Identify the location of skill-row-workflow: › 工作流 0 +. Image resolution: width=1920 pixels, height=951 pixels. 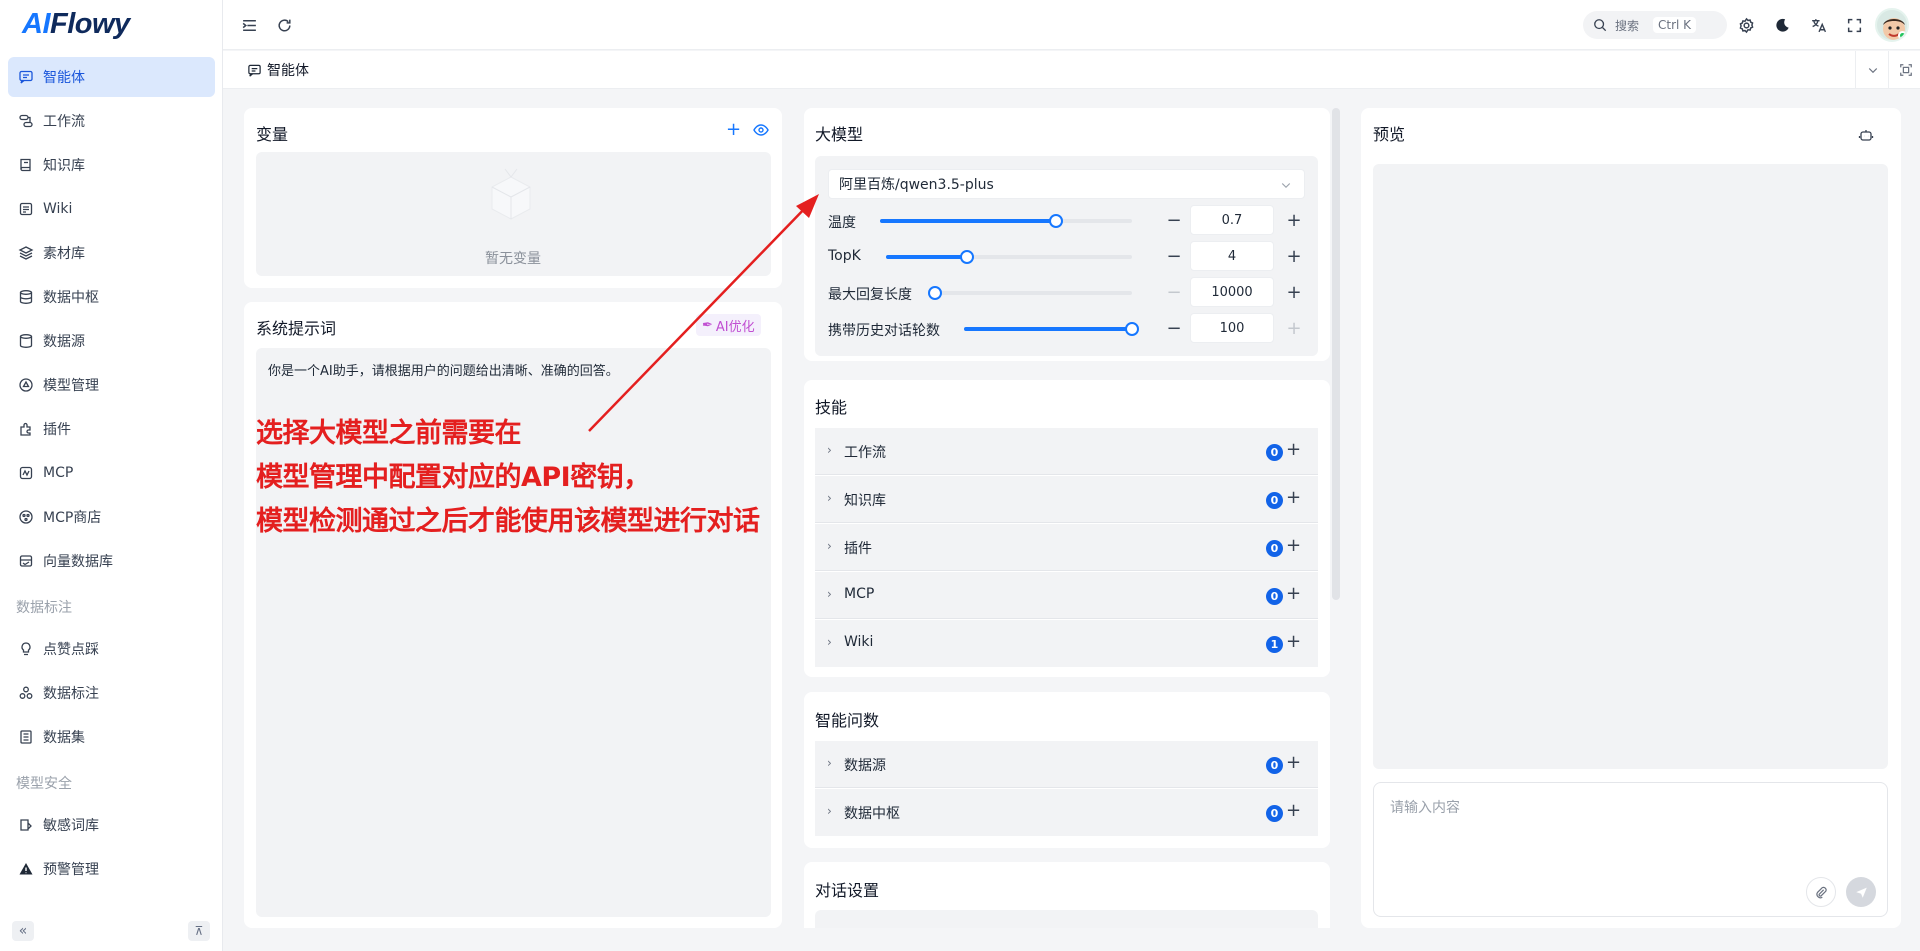
(1066, 451).